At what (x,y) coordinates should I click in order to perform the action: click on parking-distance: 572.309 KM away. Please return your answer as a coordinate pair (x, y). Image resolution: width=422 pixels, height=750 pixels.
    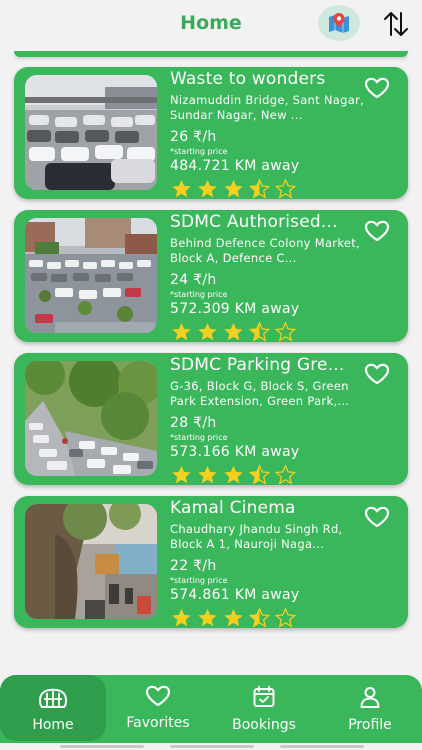
    Looking at the image, I should click on (235, 309).